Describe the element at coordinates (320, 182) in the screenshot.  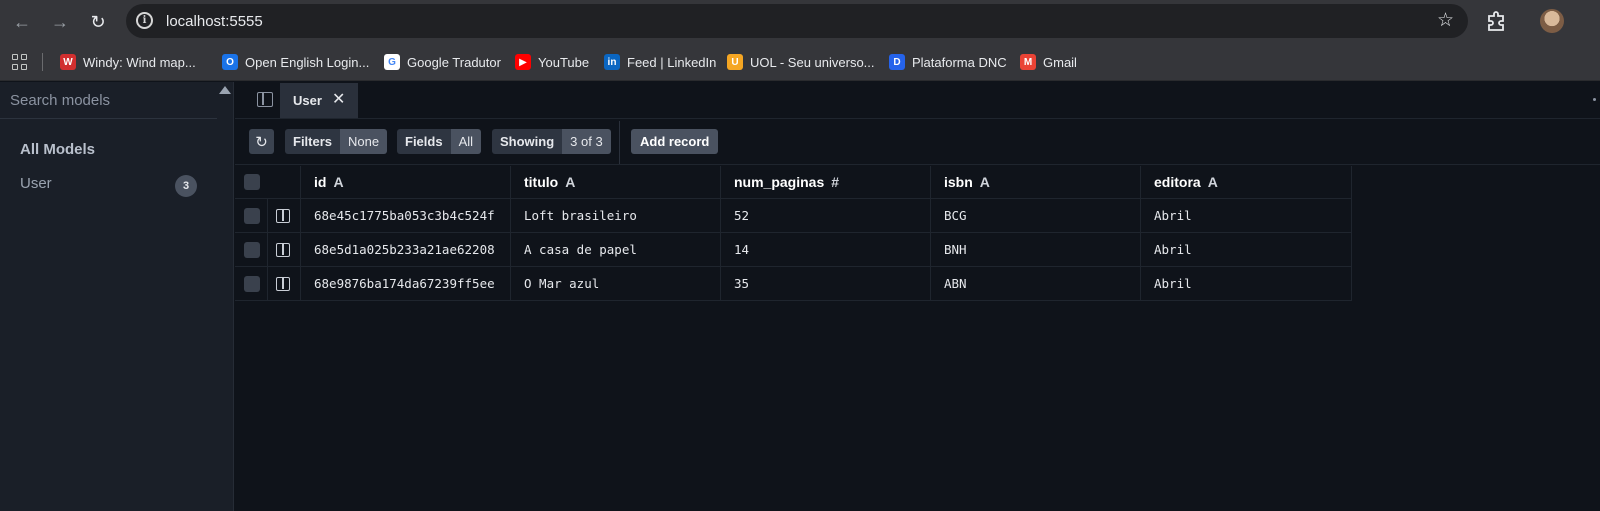
I see `column-name: id` at that location.